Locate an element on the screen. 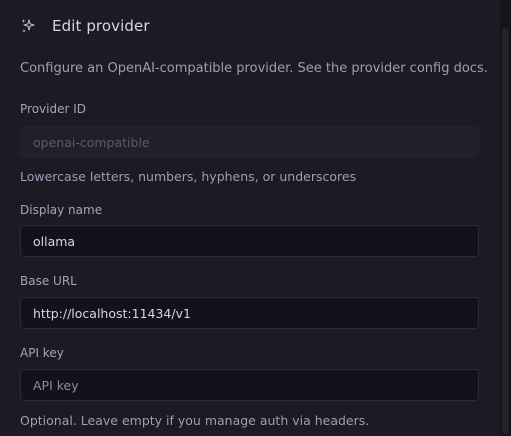 The image size is (511, 436). sparkles-icon is located at coordinates (28, 26).